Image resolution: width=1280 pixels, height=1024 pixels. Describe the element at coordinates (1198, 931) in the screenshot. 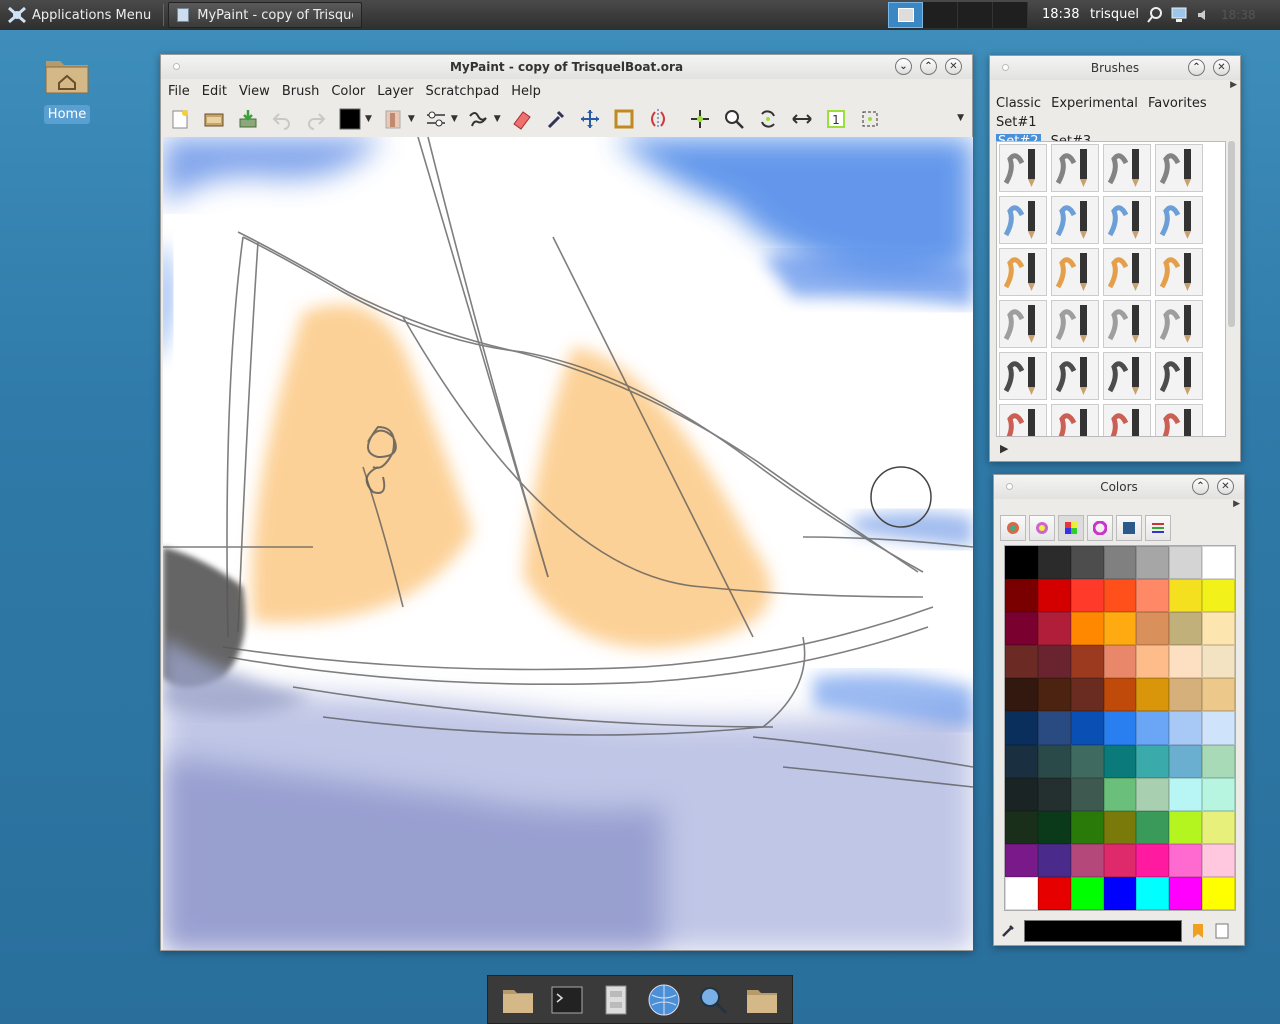

I see `bookmark-color-icon` at that location.